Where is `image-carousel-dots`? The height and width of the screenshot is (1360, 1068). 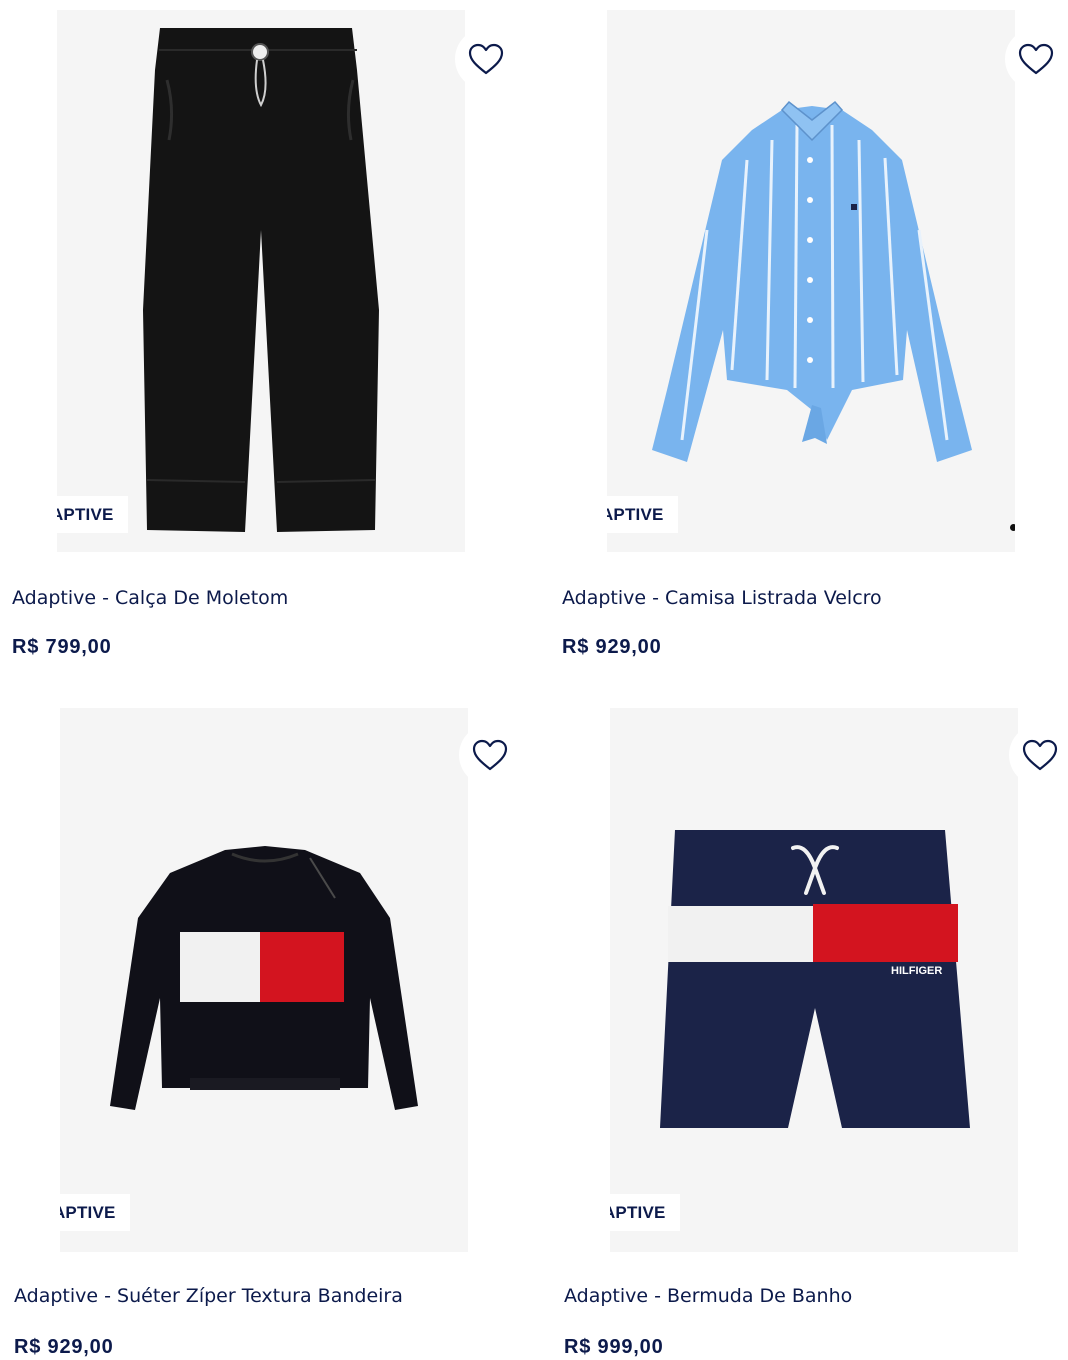 image-carousel-dots is located at coordinates (1012, 527).